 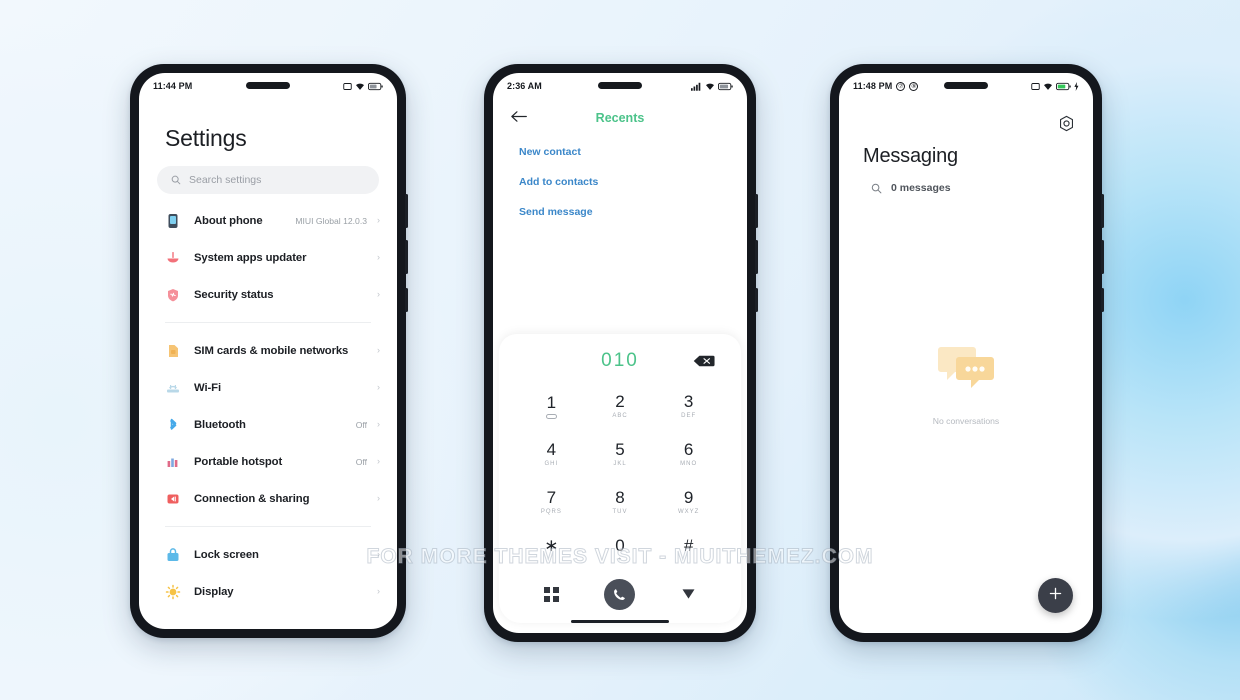 I want to click on sidebar-item-about-phone: About phone MIUI Global 12.0.3 ›, so click(x=268, y=220).